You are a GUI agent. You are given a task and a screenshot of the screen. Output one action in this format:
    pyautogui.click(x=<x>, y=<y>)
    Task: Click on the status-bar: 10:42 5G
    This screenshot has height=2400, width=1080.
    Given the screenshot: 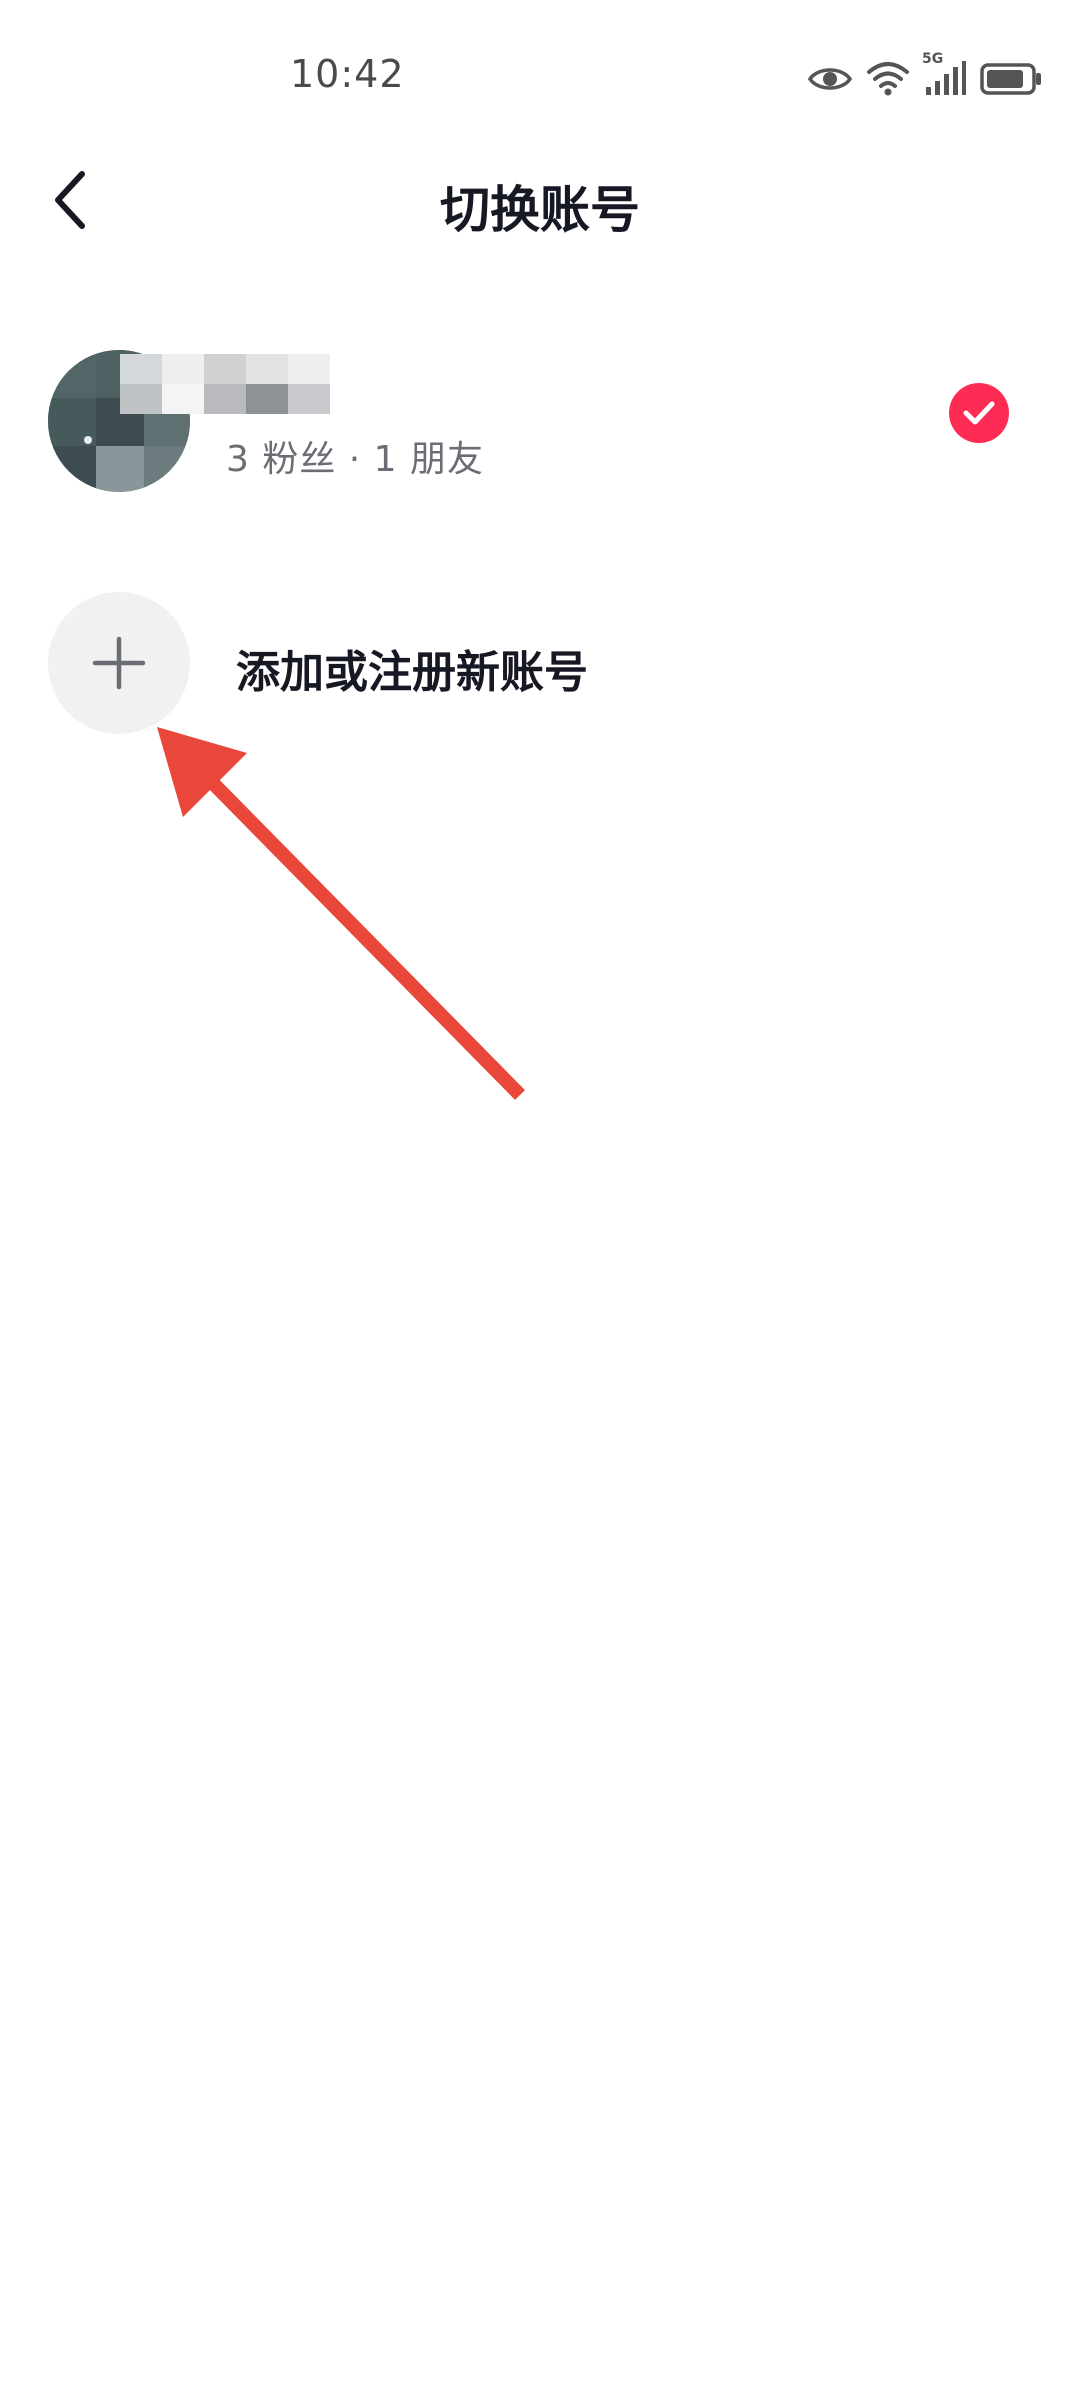 What is the action you would take?
    pyautogui.click(x=540, y=75)
    